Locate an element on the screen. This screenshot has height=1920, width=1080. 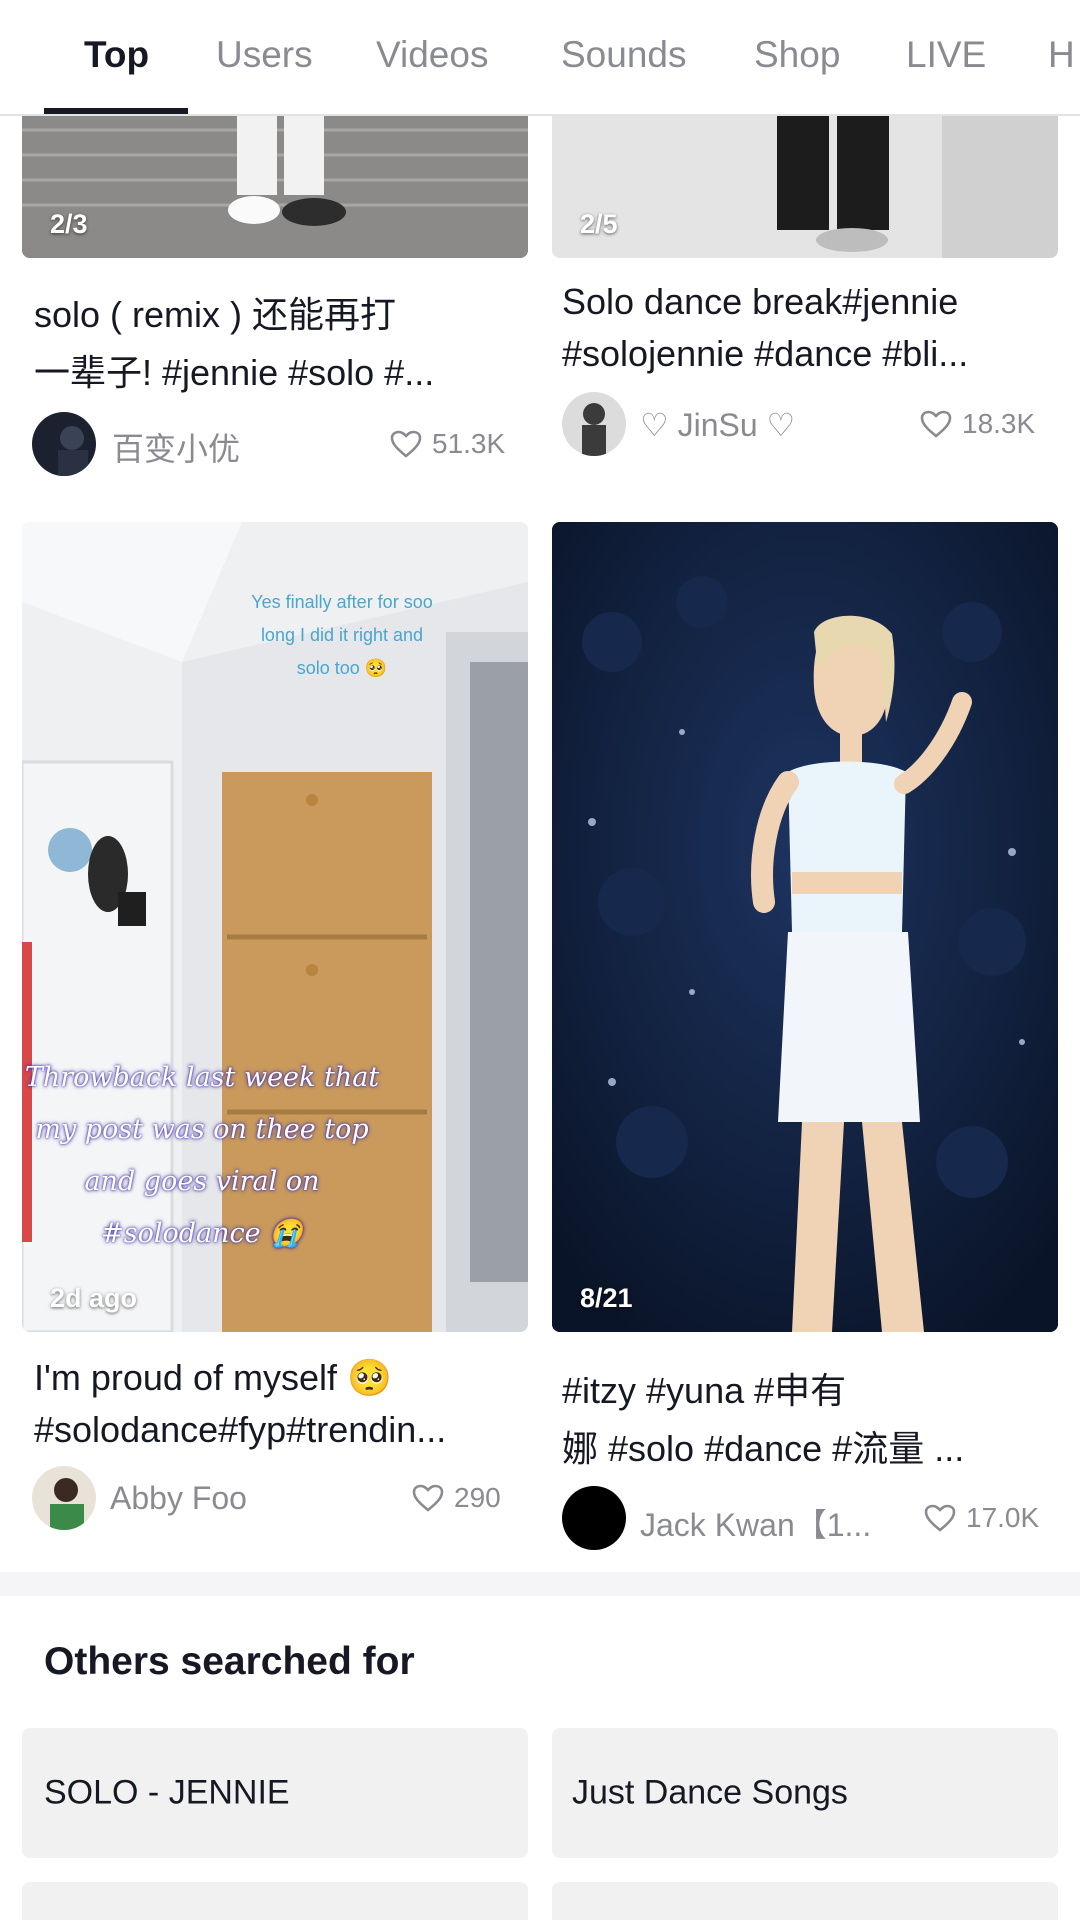
search-tab-bar: Top Users Videos Sounds Shop LIVE H is located at coordinates (540, 58).